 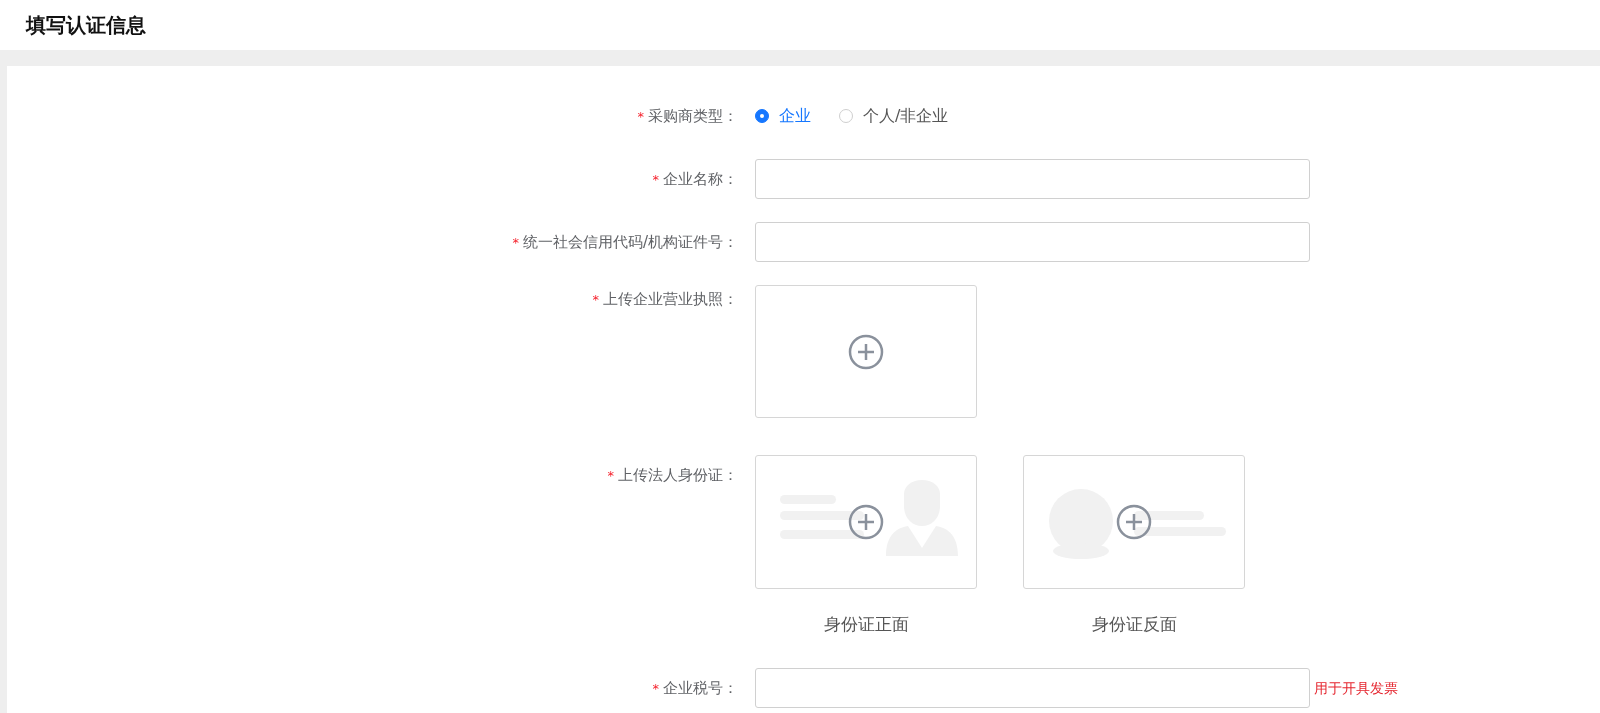 I want to click on field-label: * 统一社会信用代码/机构证件号：, so click(x=625, y=242).